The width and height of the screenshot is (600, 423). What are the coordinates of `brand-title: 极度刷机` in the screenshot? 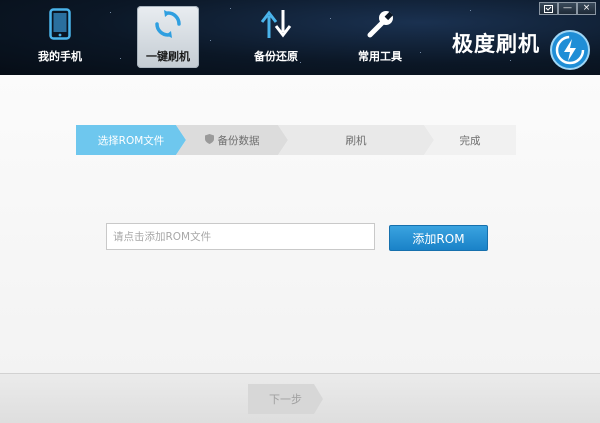 It's located at (496, 44).